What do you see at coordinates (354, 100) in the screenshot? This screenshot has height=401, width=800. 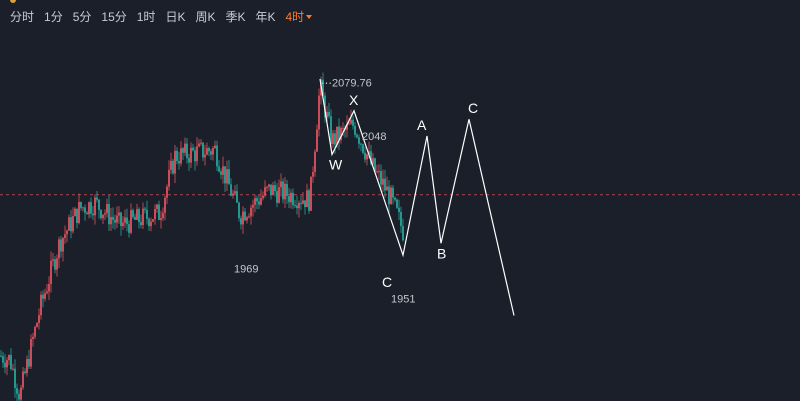 I see `wave-label-x: X` at bounding box center [354, 100].